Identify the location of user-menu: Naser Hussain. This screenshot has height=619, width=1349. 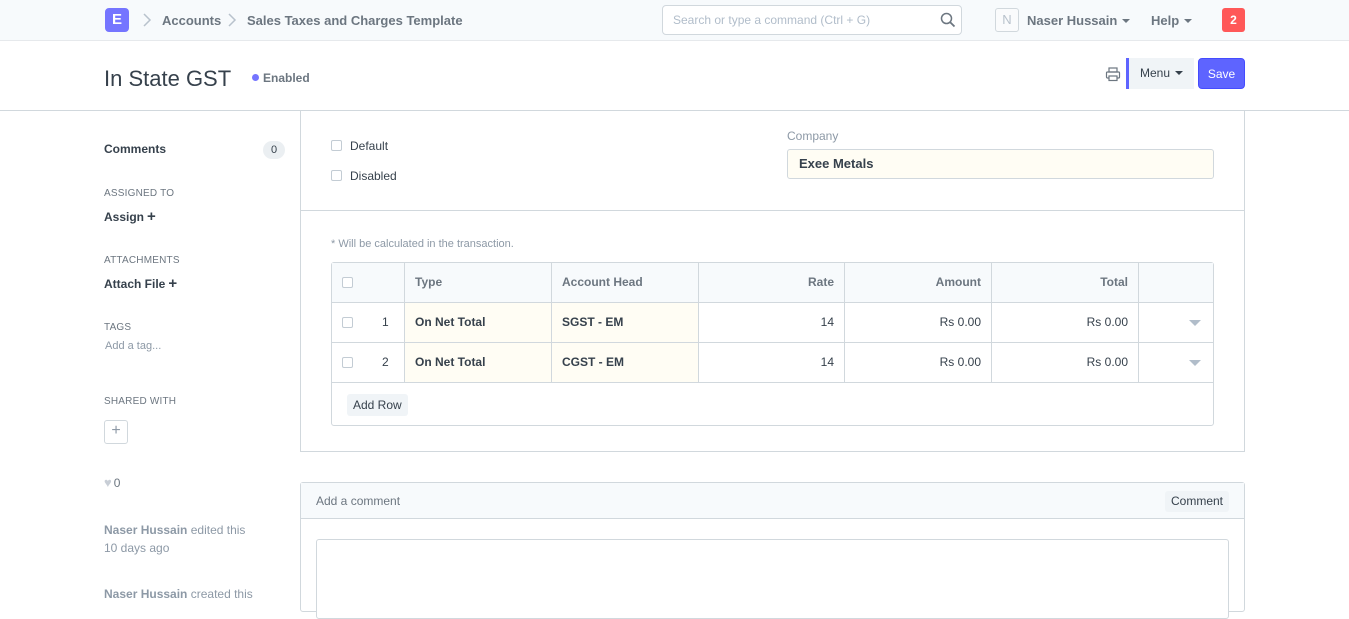
(1079, 20).